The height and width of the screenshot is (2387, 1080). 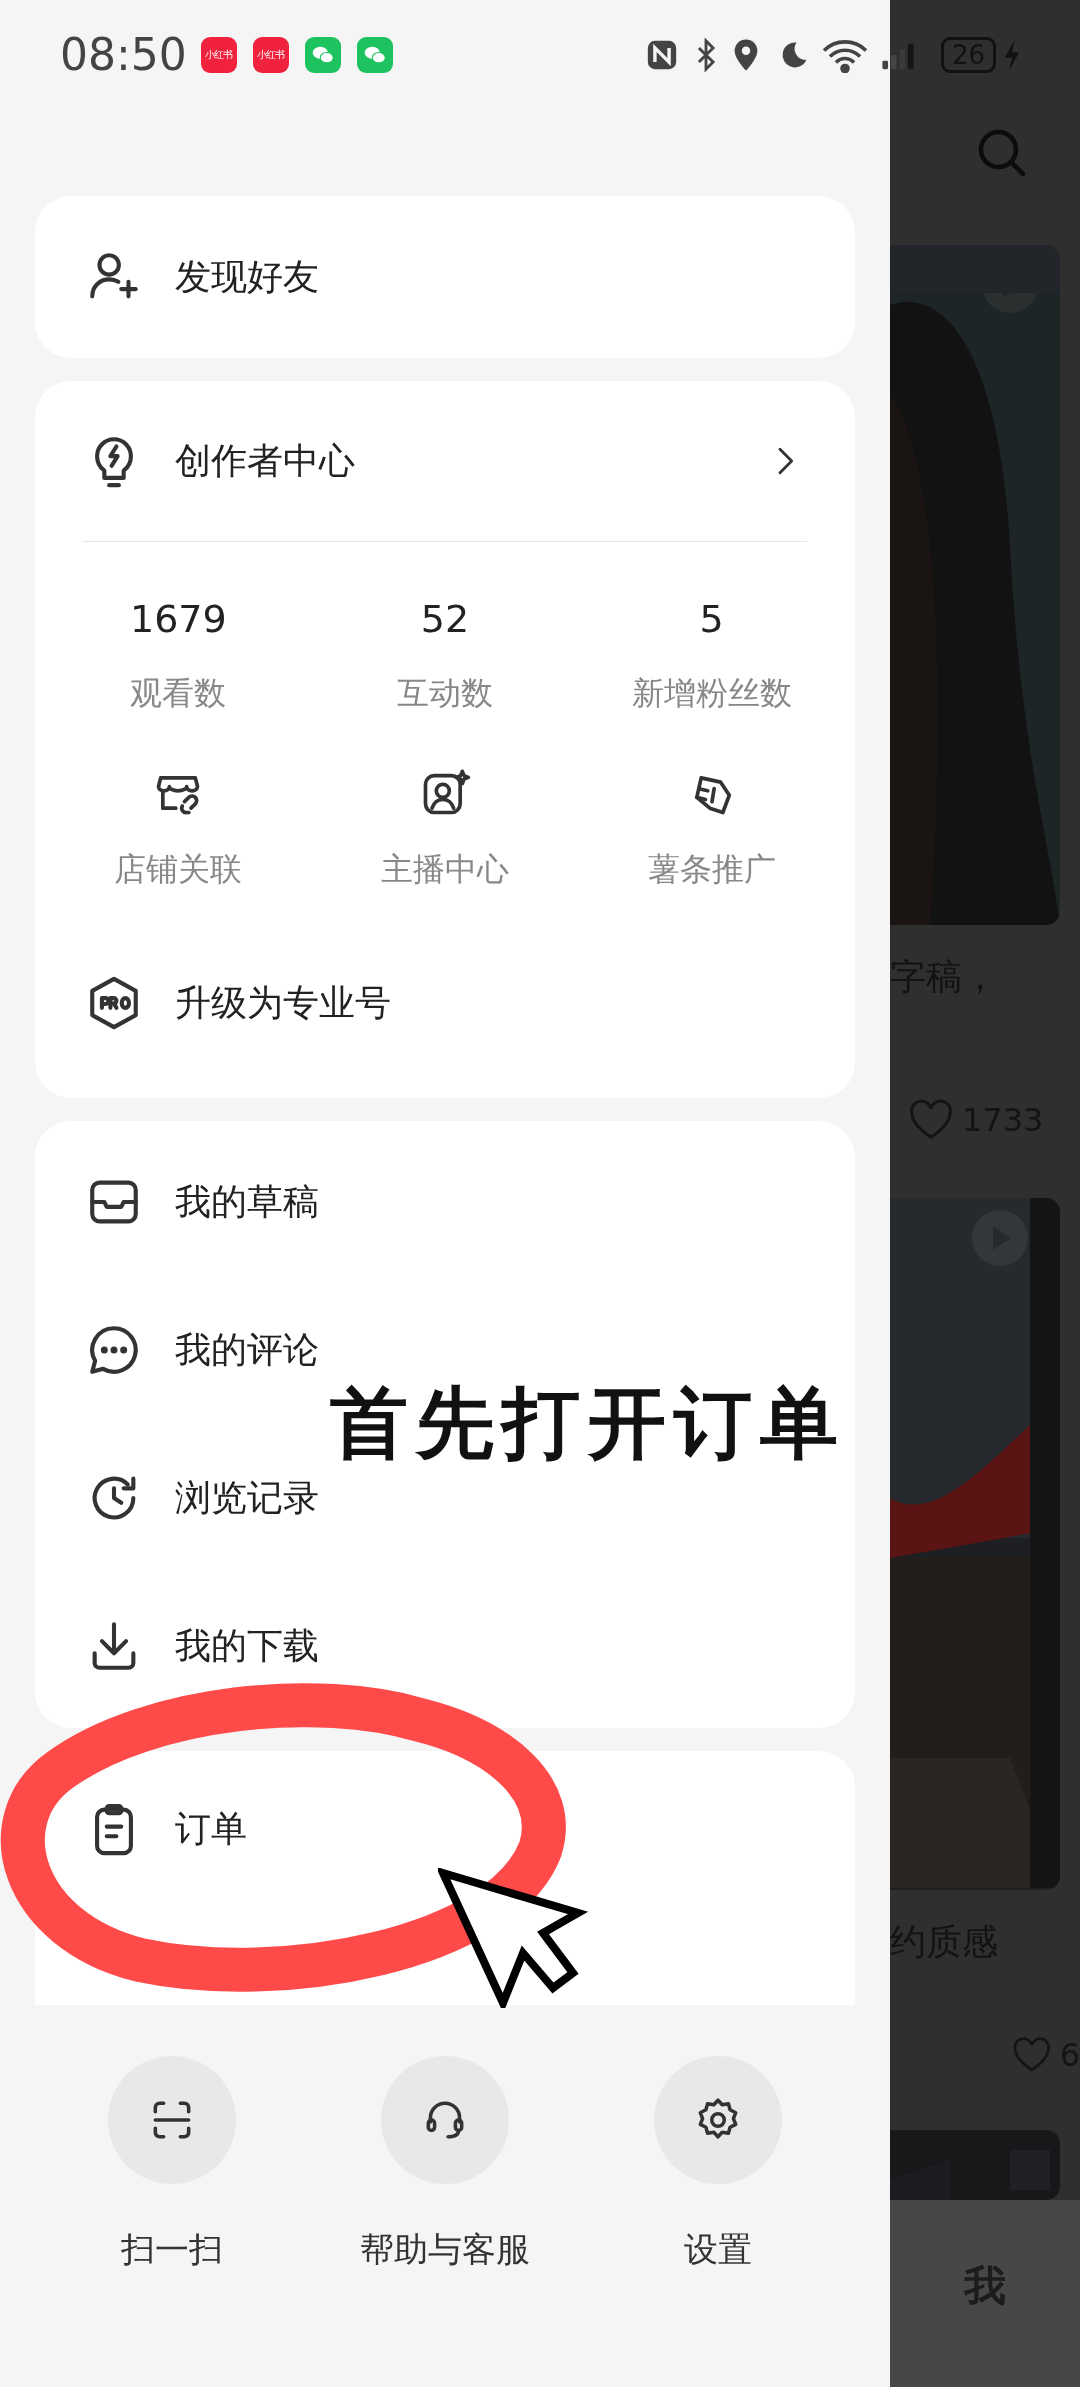 I want to click on stat-label: 互动数, so click(x=445, y=693).